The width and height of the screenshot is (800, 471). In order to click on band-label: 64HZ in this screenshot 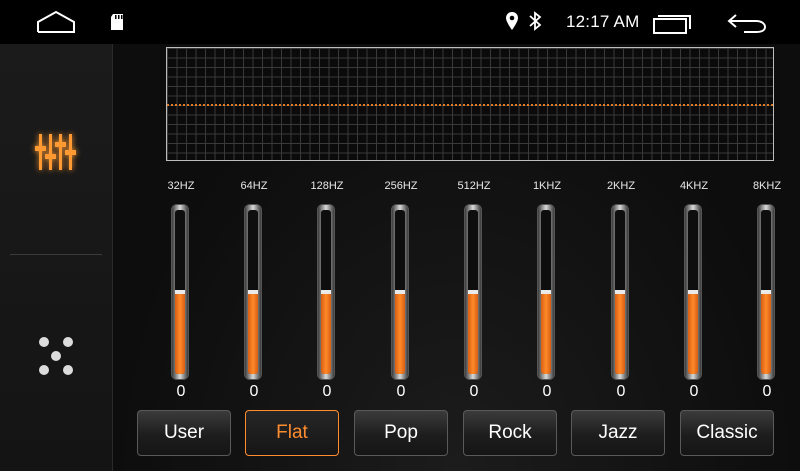, I will do `click(254, 186)`.